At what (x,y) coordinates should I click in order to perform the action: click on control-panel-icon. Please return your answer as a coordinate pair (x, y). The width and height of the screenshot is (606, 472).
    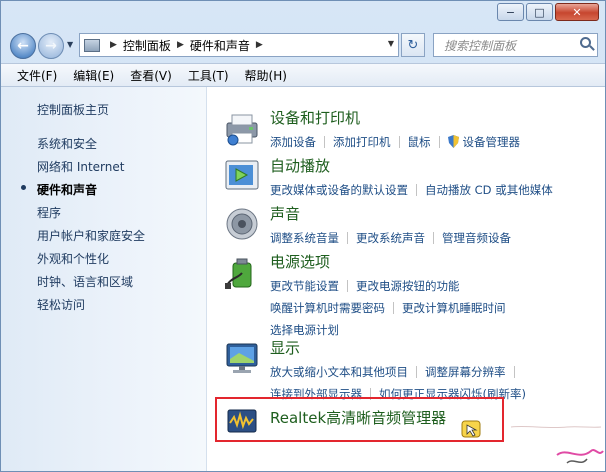
    Looking at the image, I should click on (92, 45).